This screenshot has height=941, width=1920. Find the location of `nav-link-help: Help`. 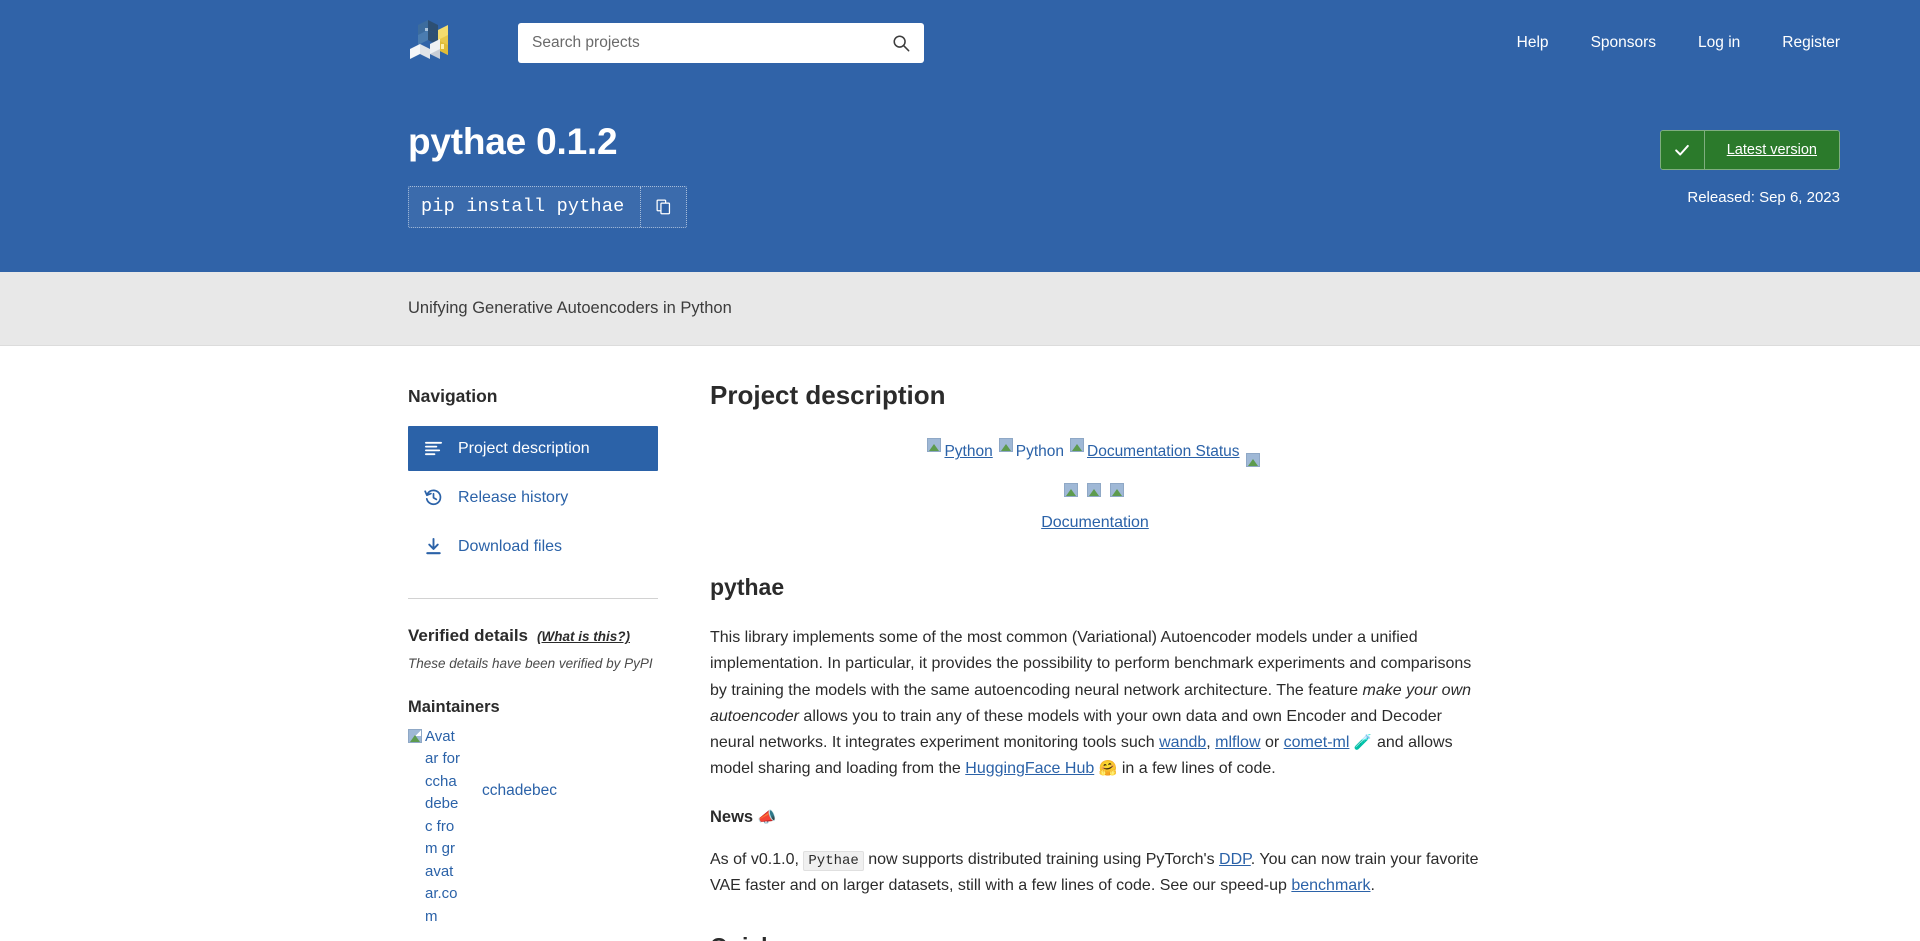

nav-link-help: Help is located at coordinates (1533, 43).